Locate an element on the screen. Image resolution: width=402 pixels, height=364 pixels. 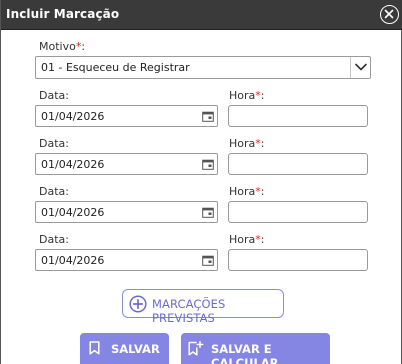
motivo-label: Motivo*: is located at coordinates (62, 46).